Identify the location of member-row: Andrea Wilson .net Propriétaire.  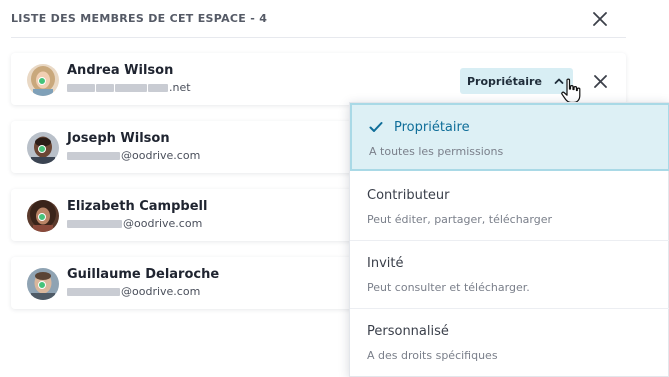
(318, 79).